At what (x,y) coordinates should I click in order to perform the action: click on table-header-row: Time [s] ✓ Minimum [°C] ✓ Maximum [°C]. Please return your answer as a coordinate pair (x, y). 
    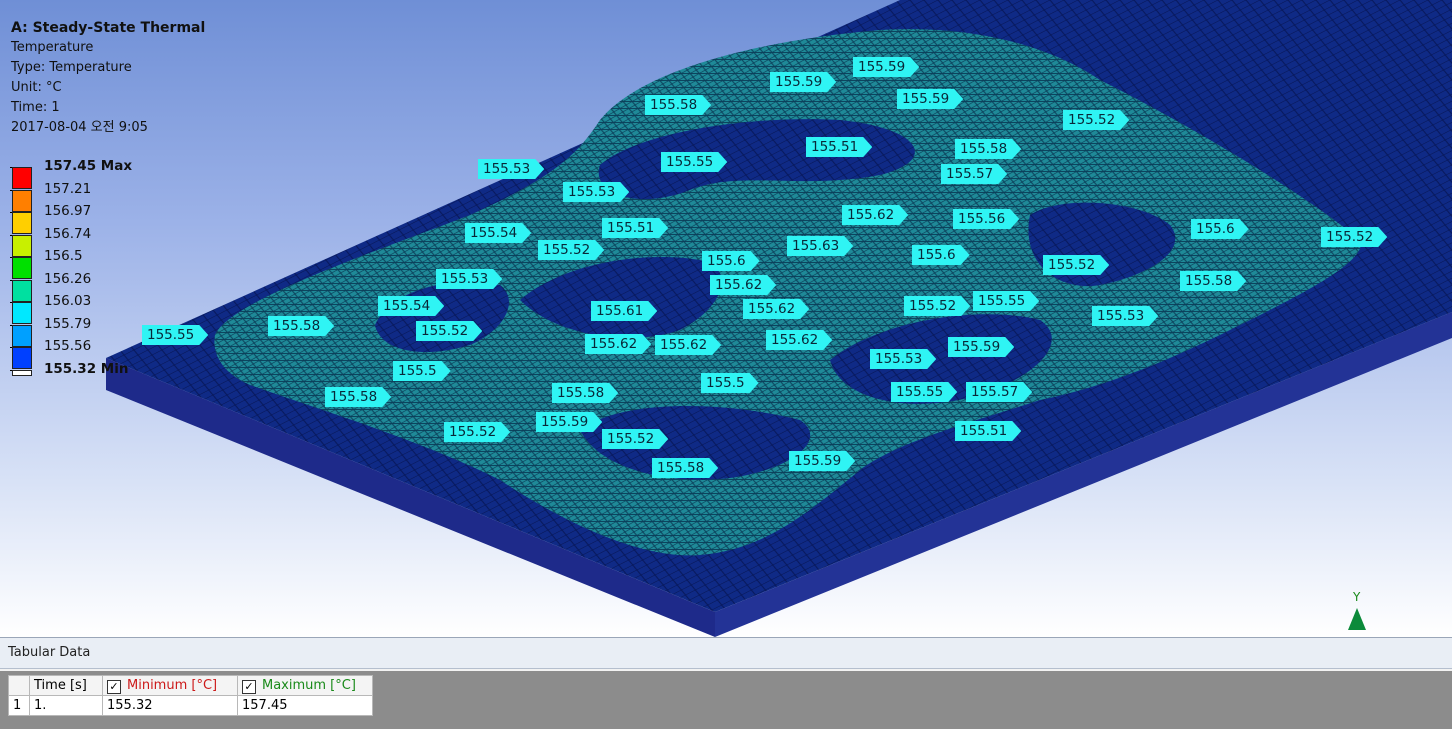
    Looking at the image, I should click on (190, 685).